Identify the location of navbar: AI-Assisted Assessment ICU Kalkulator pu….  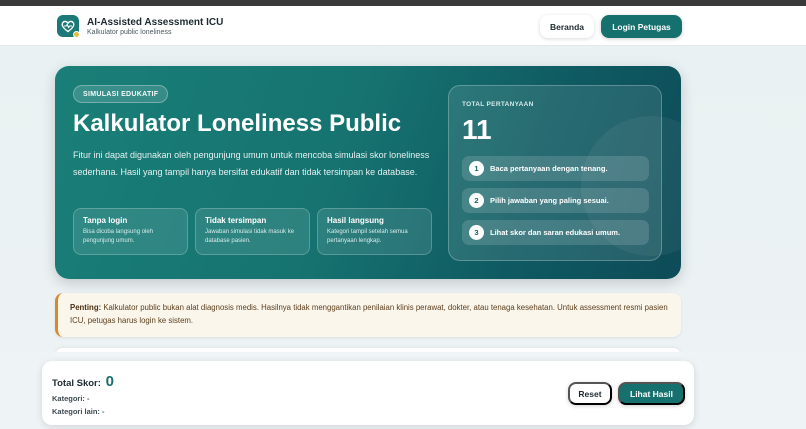
(403, 26).